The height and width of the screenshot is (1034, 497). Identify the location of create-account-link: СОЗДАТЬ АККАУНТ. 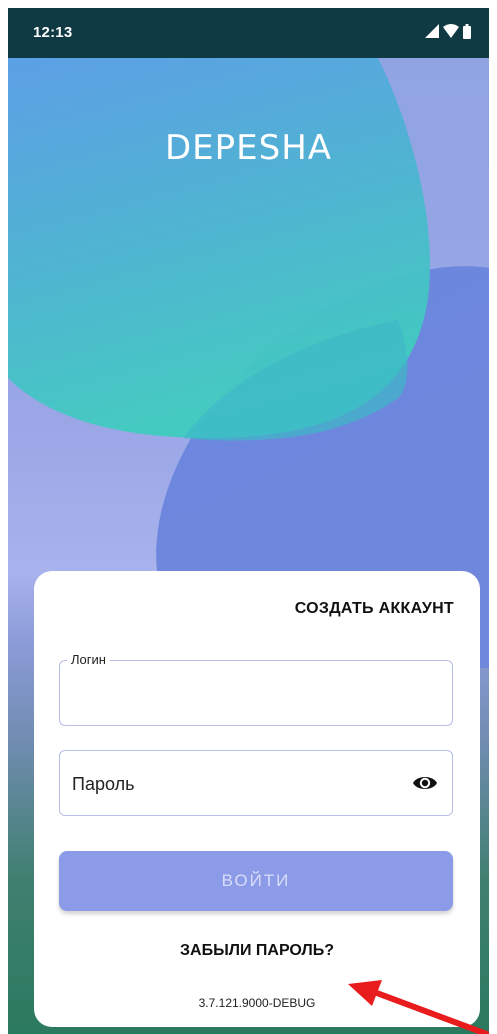
(374, 609).